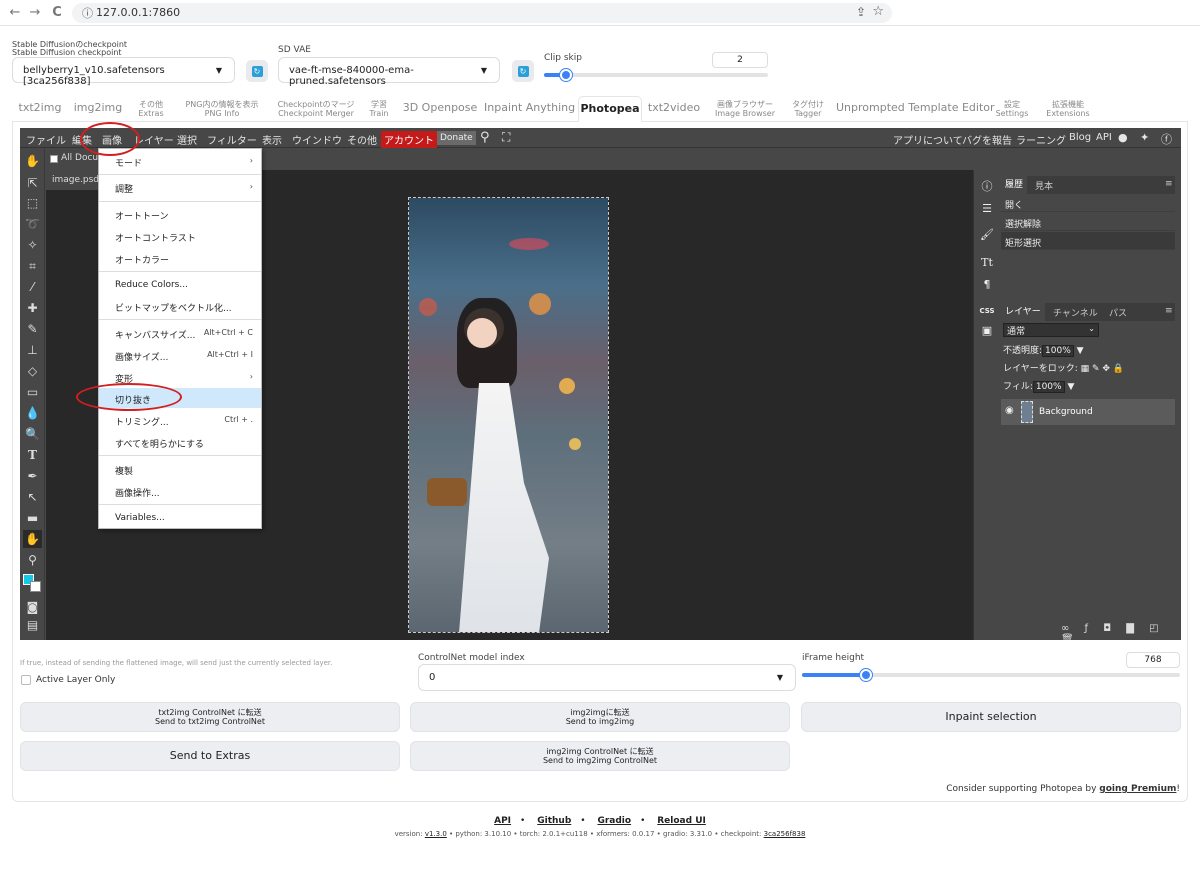  I want to click on menu-window: ウインドウ, so click(317, 139).